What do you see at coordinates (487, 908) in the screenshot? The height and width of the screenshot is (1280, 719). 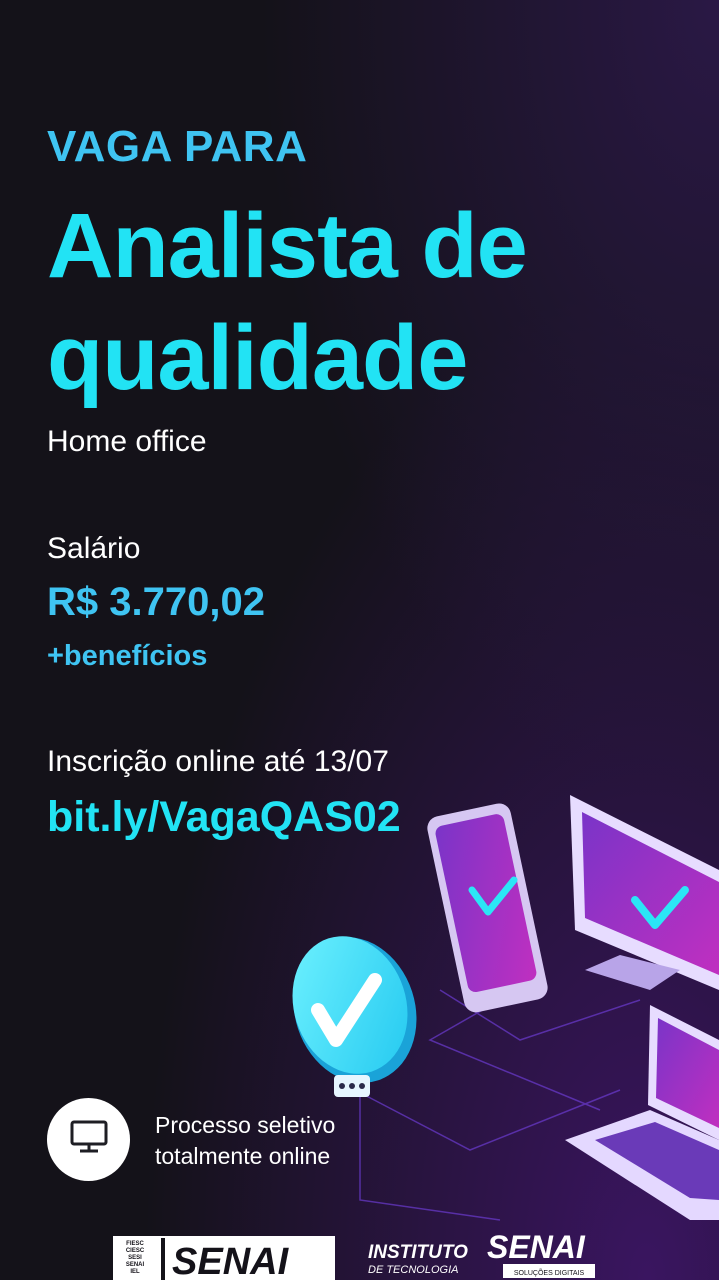 I see `phone-illustration` at bounding box center [487, 908].